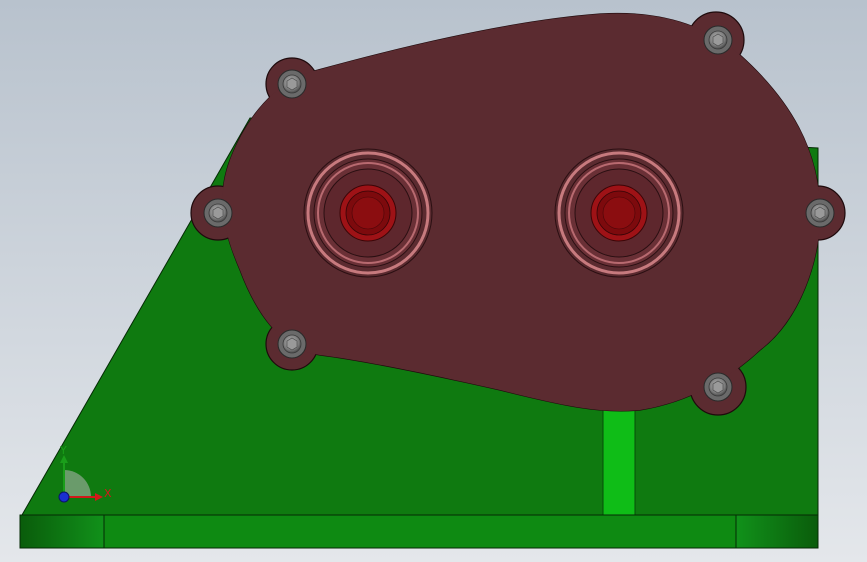 The height and width of the screenshot is (562, 867). Describe the element at coordinates (108, 493) in the screenshot. I see `triad-x-label: X` at that location.